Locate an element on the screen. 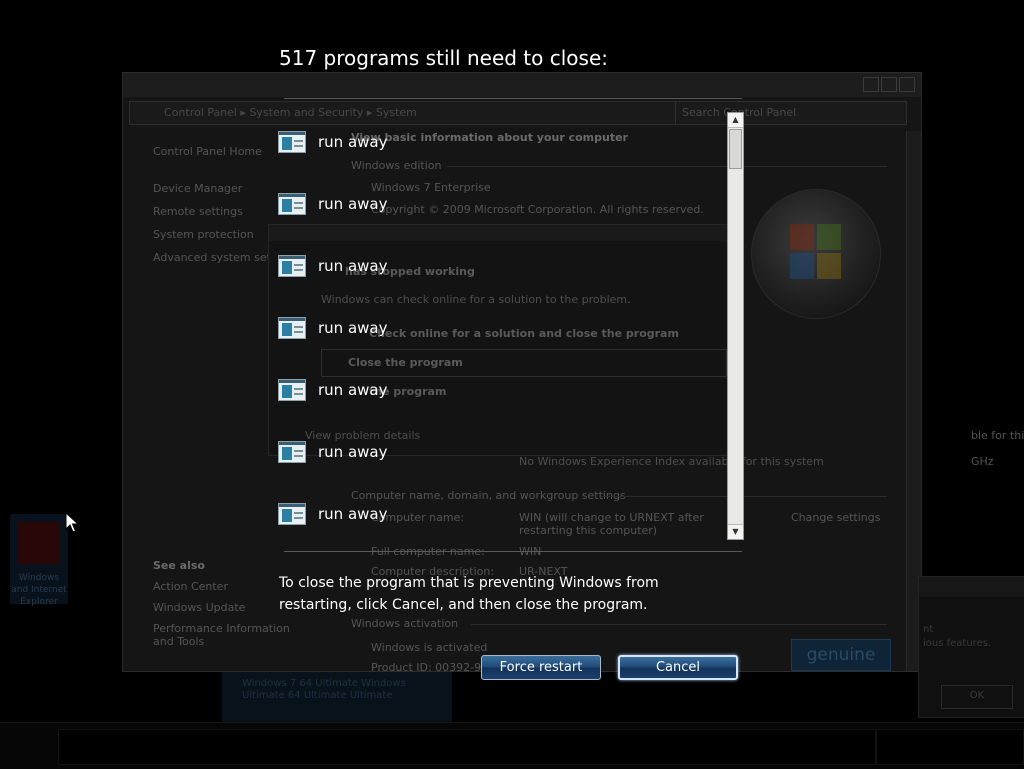 This screenshot has height=769, width=1024. popup-text-line: nt is located at coordinates (928, 629).